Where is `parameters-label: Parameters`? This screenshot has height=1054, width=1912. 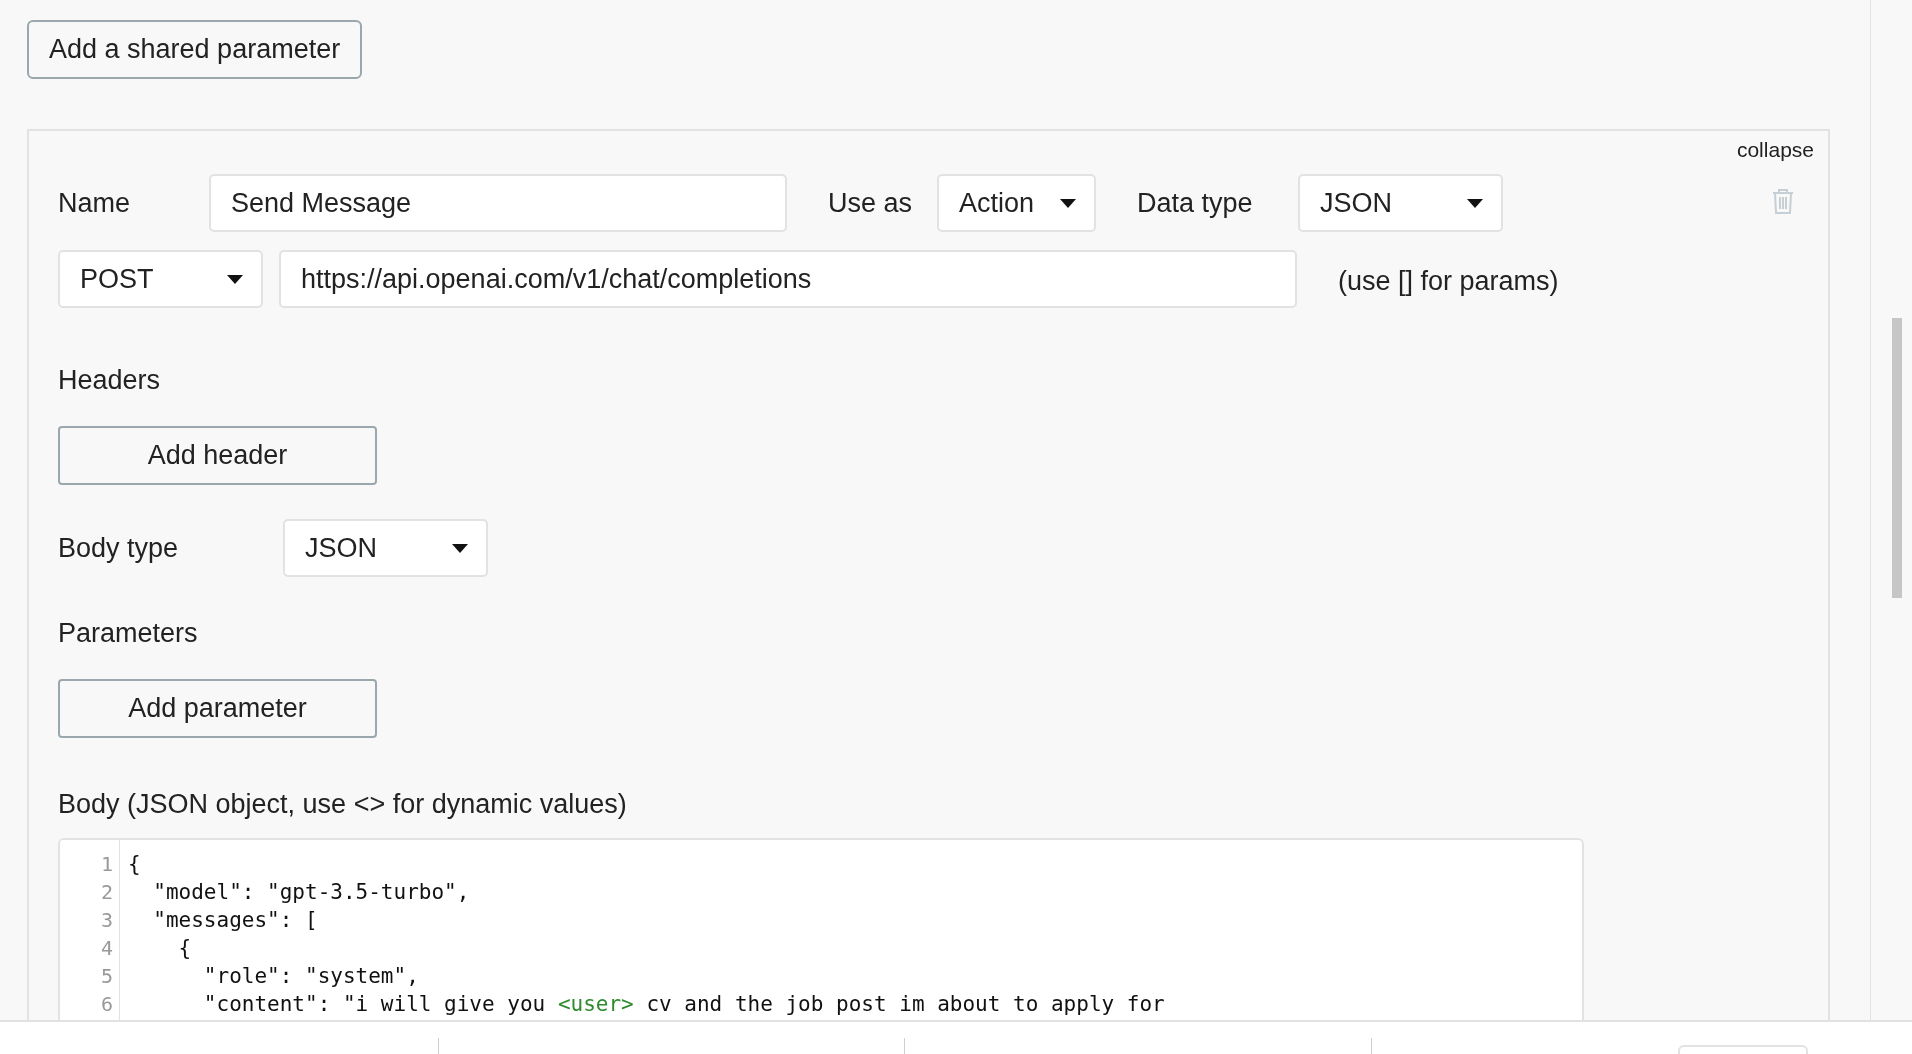 parameters-label: Parameters is located at coordinates (128, 633).